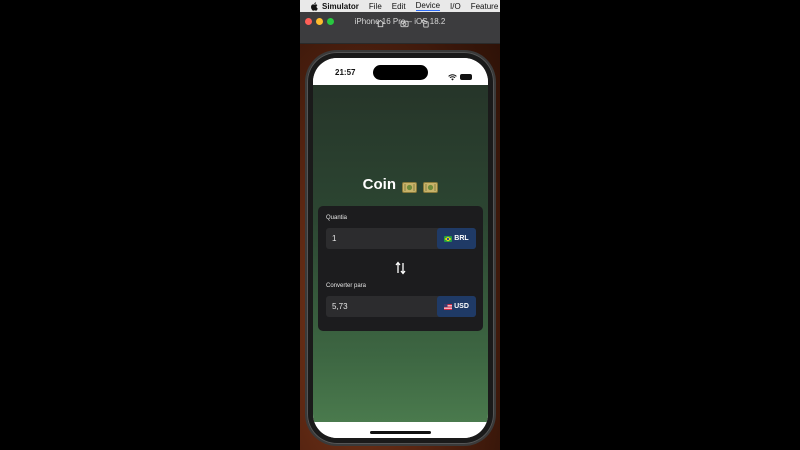  I want to click on brazil-flag-icon, so click(448, 238).